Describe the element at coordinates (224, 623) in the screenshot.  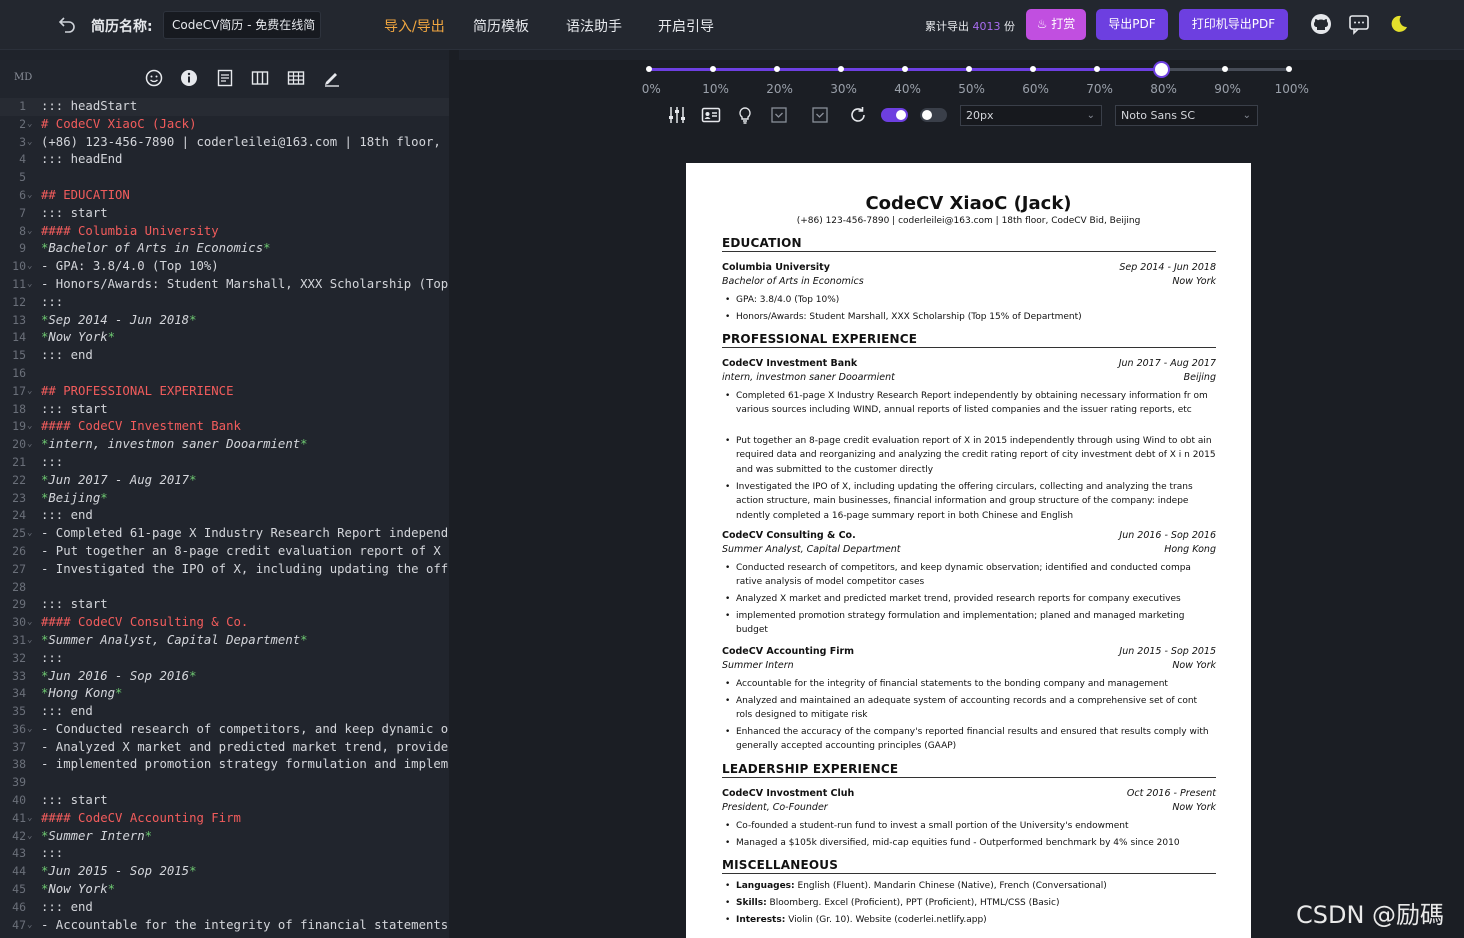
I see `code-line: 30 ⌄ #### CodeCV Consulting & Co.` at that location.